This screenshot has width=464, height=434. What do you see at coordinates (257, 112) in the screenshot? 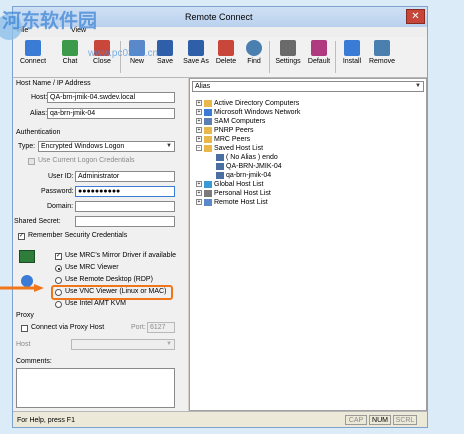
I see `tree-item-label: Microsoft Windows Network` at bounding box center [257, 112].